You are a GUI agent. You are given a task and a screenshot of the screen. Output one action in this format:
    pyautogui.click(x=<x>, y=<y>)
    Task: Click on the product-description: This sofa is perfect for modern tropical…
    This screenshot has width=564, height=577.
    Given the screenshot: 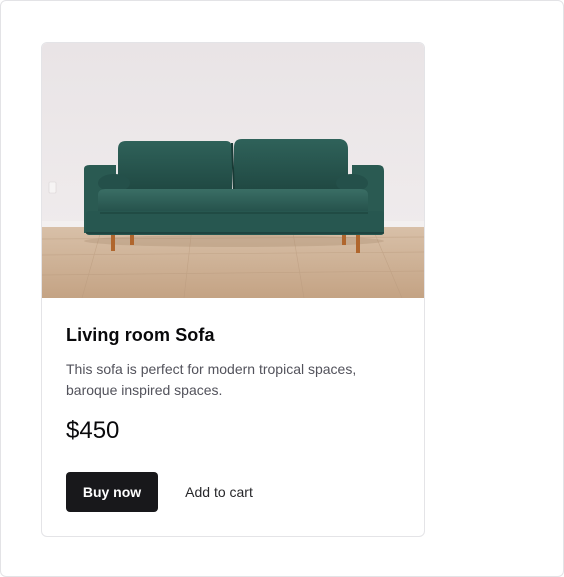 What is the action you would take?
    pyautogui.click(x=211, y=379)
    